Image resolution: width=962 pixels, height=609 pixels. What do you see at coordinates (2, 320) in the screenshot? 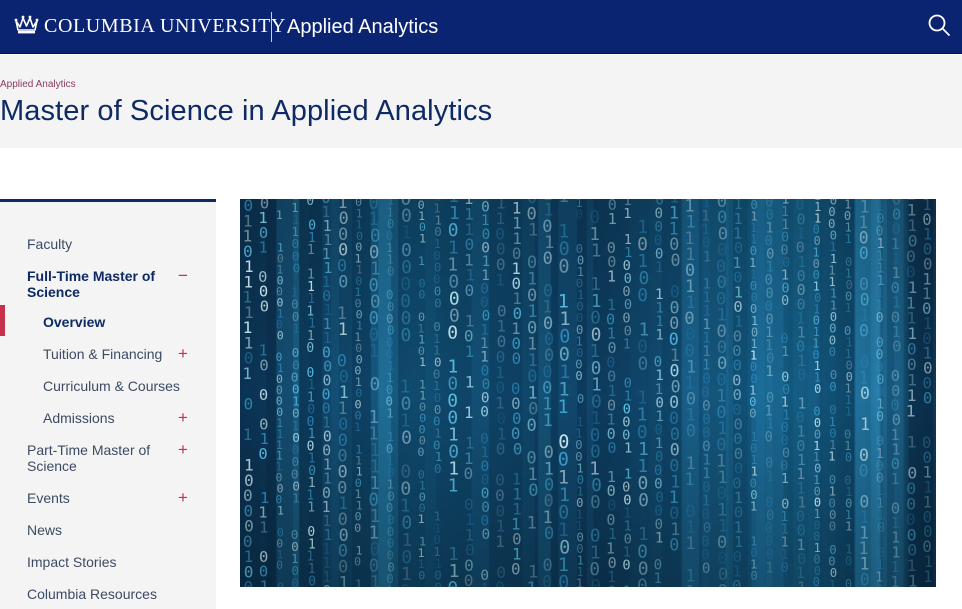
I see `active-item-marker` at bounding box center [2, 320].